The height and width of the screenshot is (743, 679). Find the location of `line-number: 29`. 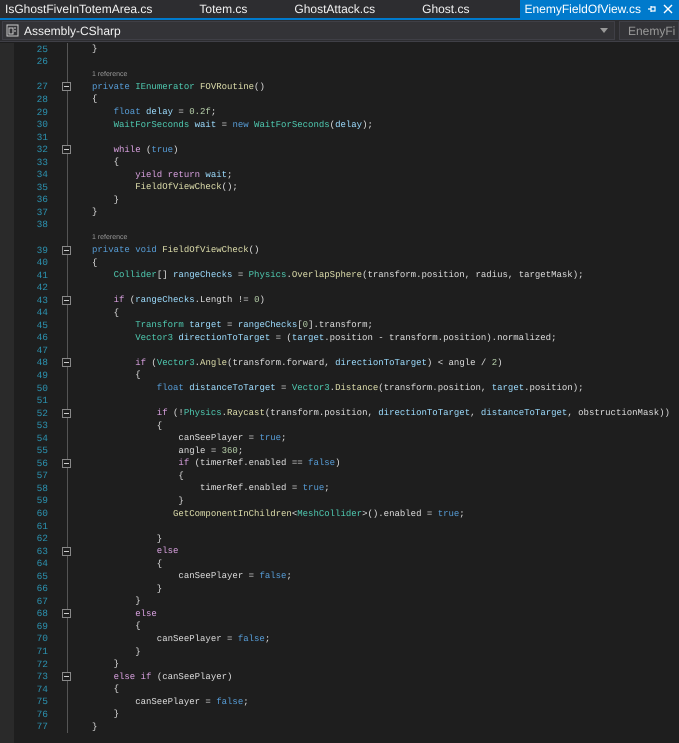

line-number: 29 is located at coordinates (42, 112).